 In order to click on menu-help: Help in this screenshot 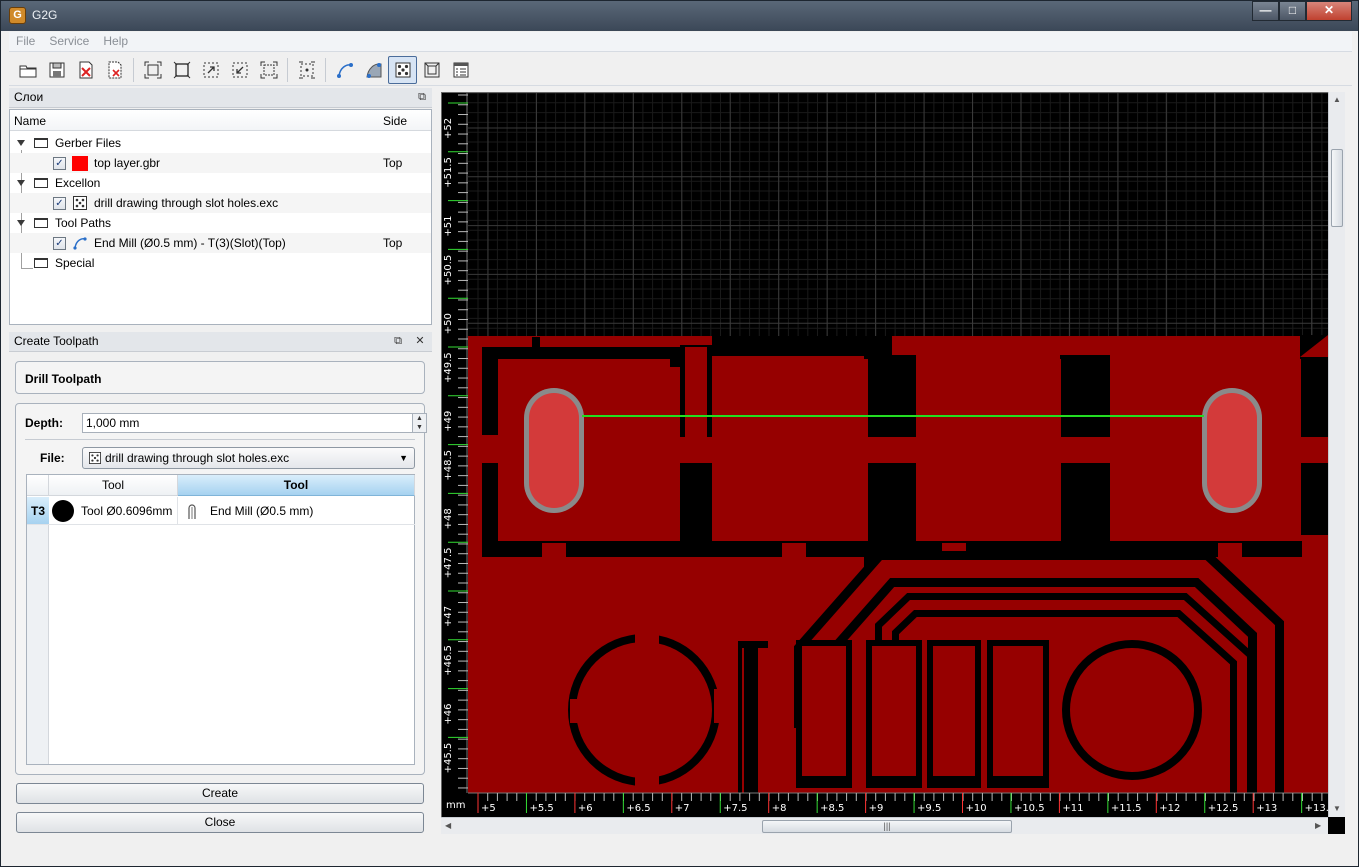, I will do `click(115, 41)`.